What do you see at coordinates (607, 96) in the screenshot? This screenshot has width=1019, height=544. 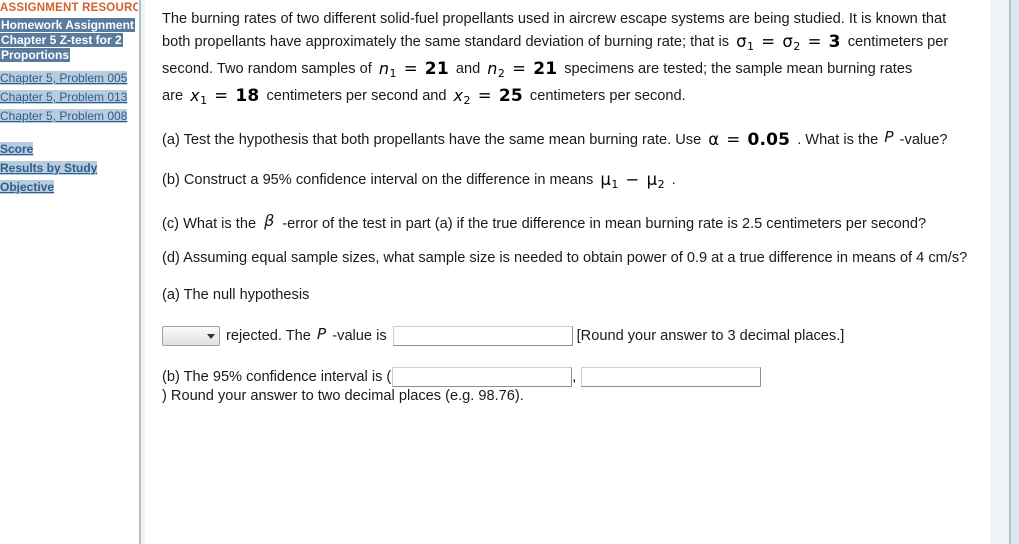 I see `problem-intro-f: centimeters per second.` at bounding box center [607, 96].